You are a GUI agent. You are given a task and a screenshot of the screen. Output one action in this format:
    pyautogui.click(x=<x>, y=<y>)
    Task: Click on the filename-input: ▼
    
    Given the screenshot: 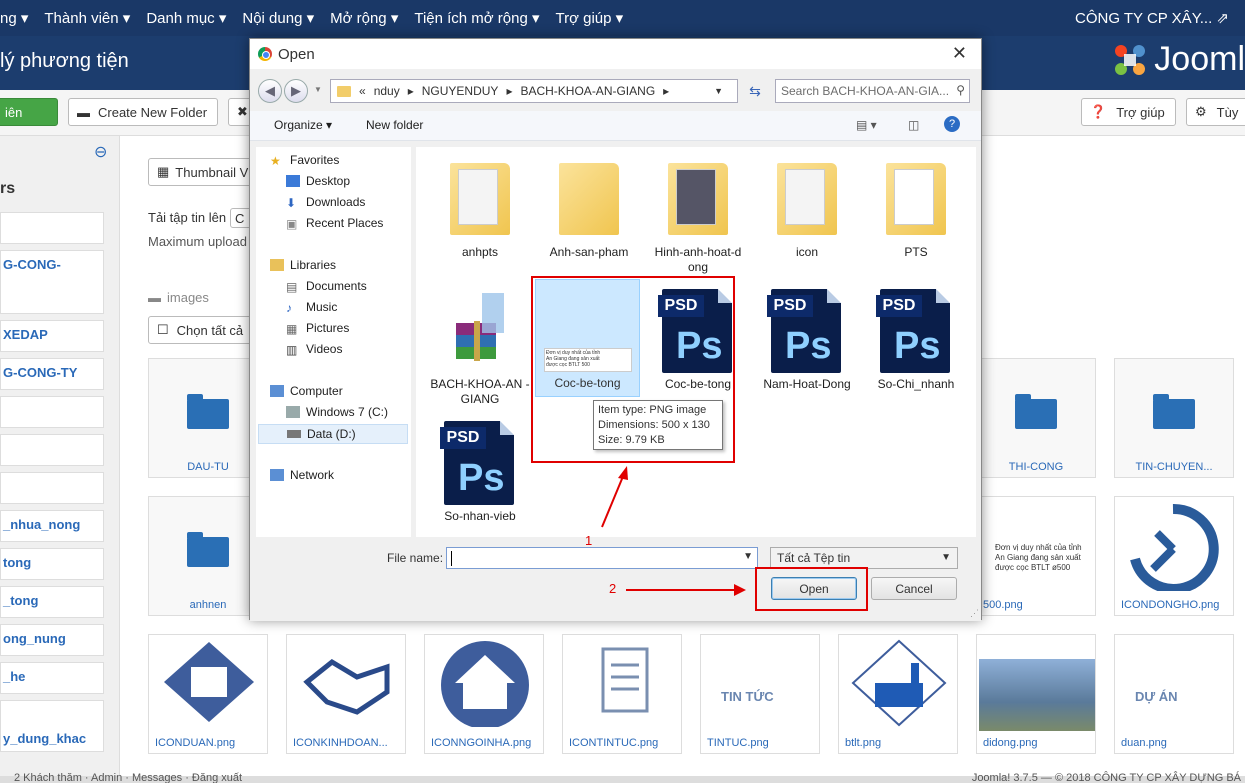 What is the action you would take?
    pyautogui.click(x=602, y=558)
    